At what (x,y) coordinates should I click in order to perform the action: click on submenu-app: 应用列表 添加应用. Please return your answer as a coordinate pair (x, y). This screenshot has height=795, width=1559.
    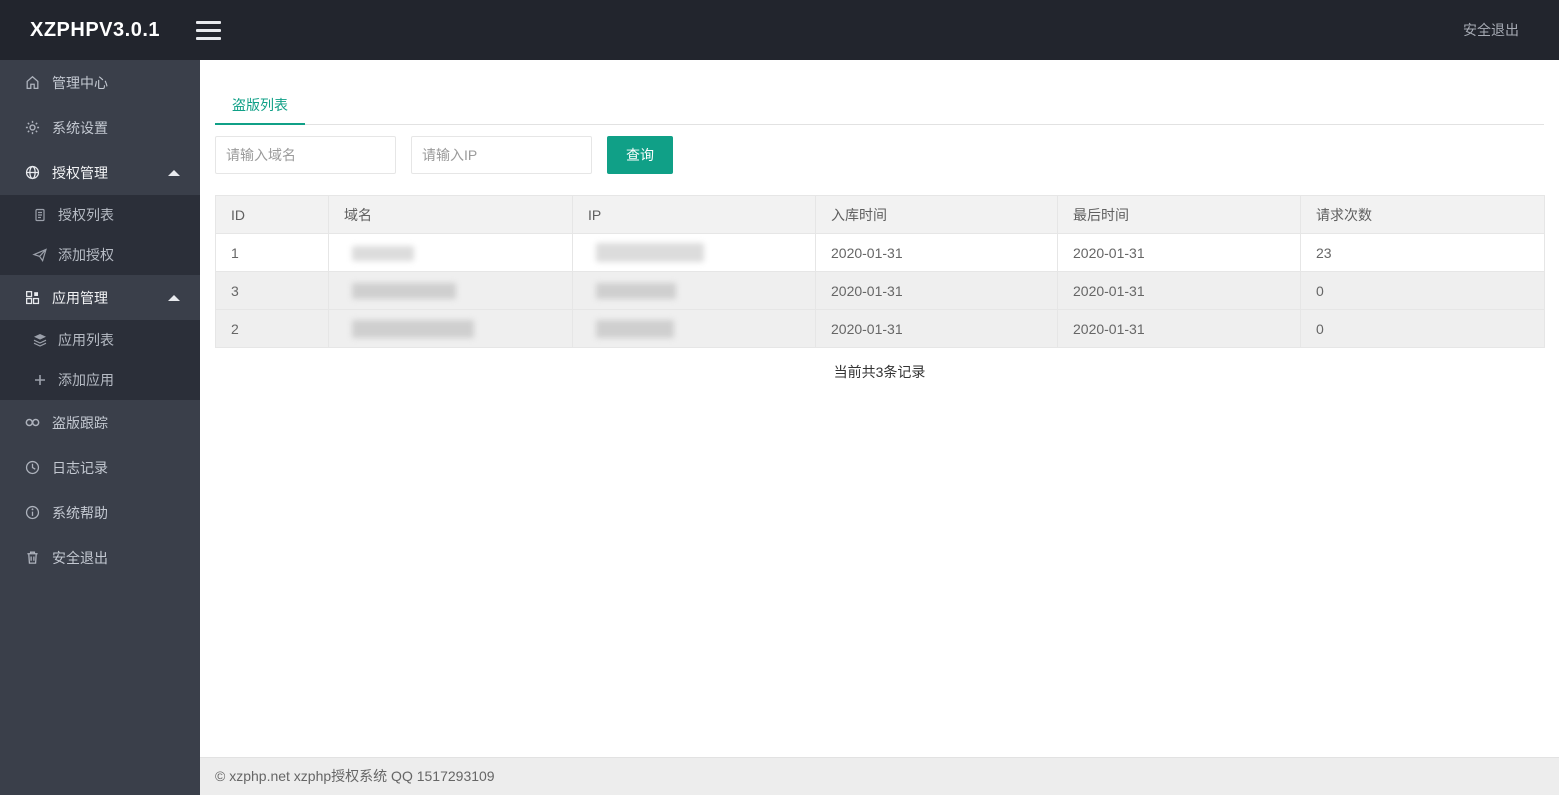
    Looking at the image, I should click on (100, 360).